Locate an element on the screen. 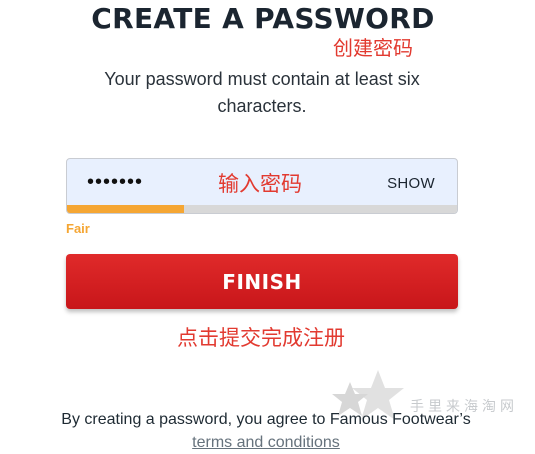 Image resolution: width=535 pixels, height=454 pixels. password-strength-label: Fair is located at coordinates (78, 228).